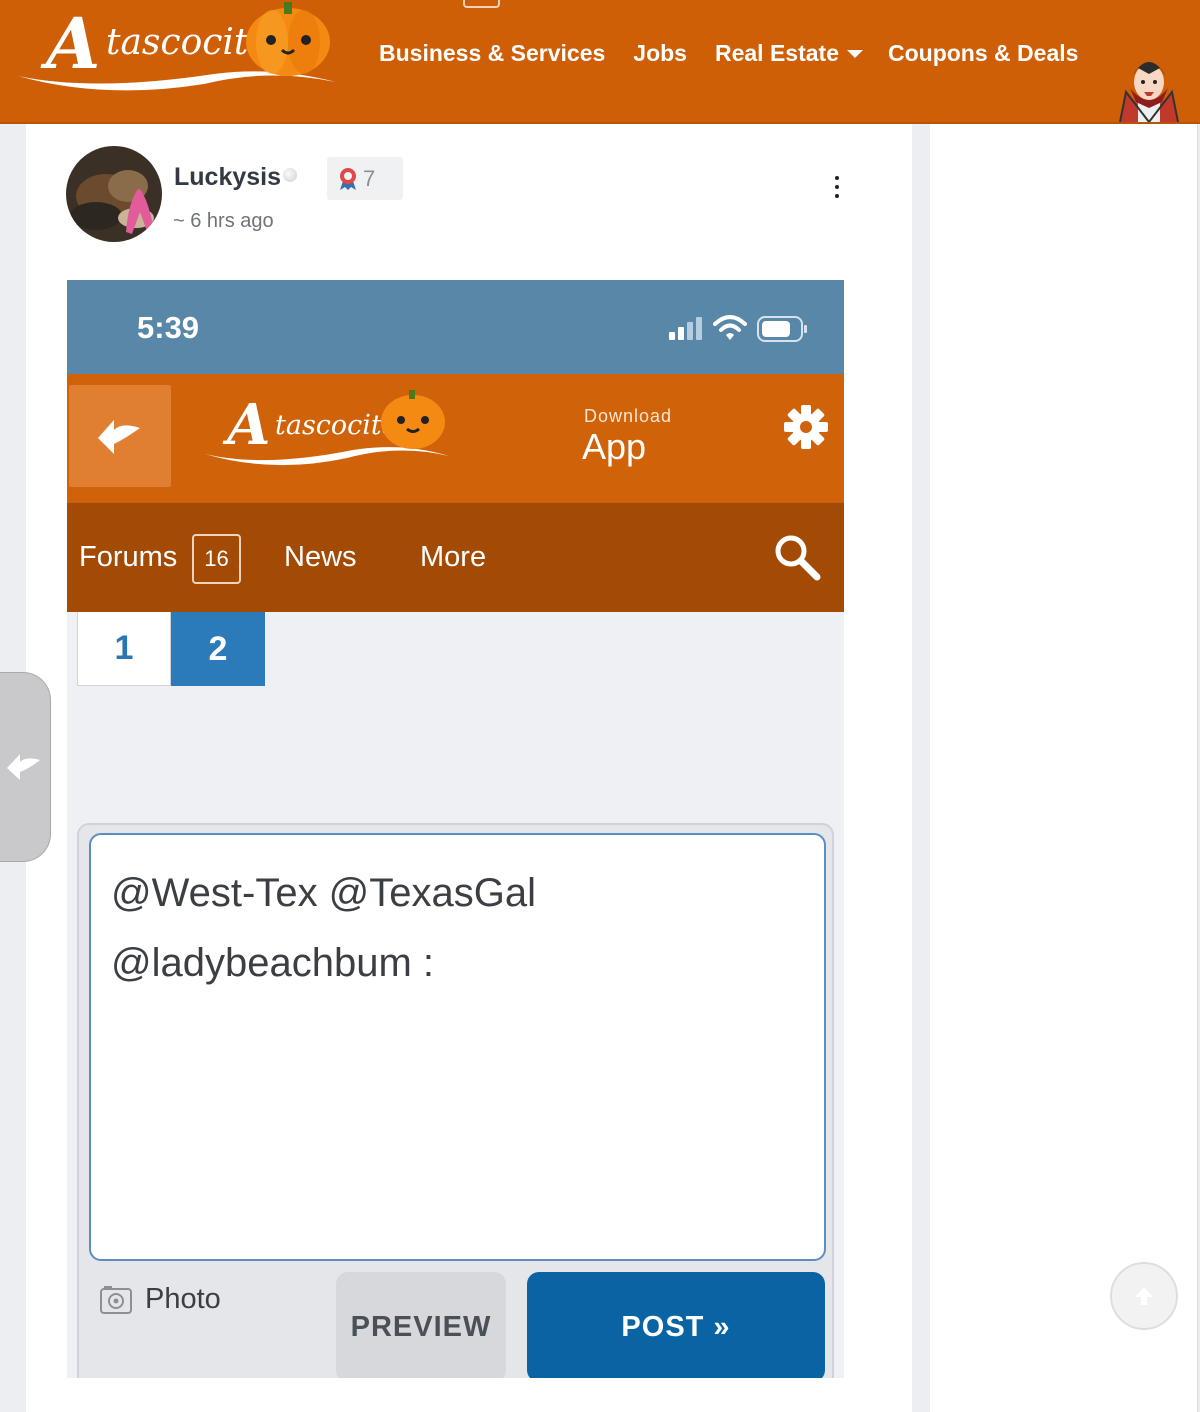 This screenshot has width=1200, height=1412. What do you see at coordinates (806, 427) in the screenshot?
I see `gear-icon` at bounding box center [806, 427].